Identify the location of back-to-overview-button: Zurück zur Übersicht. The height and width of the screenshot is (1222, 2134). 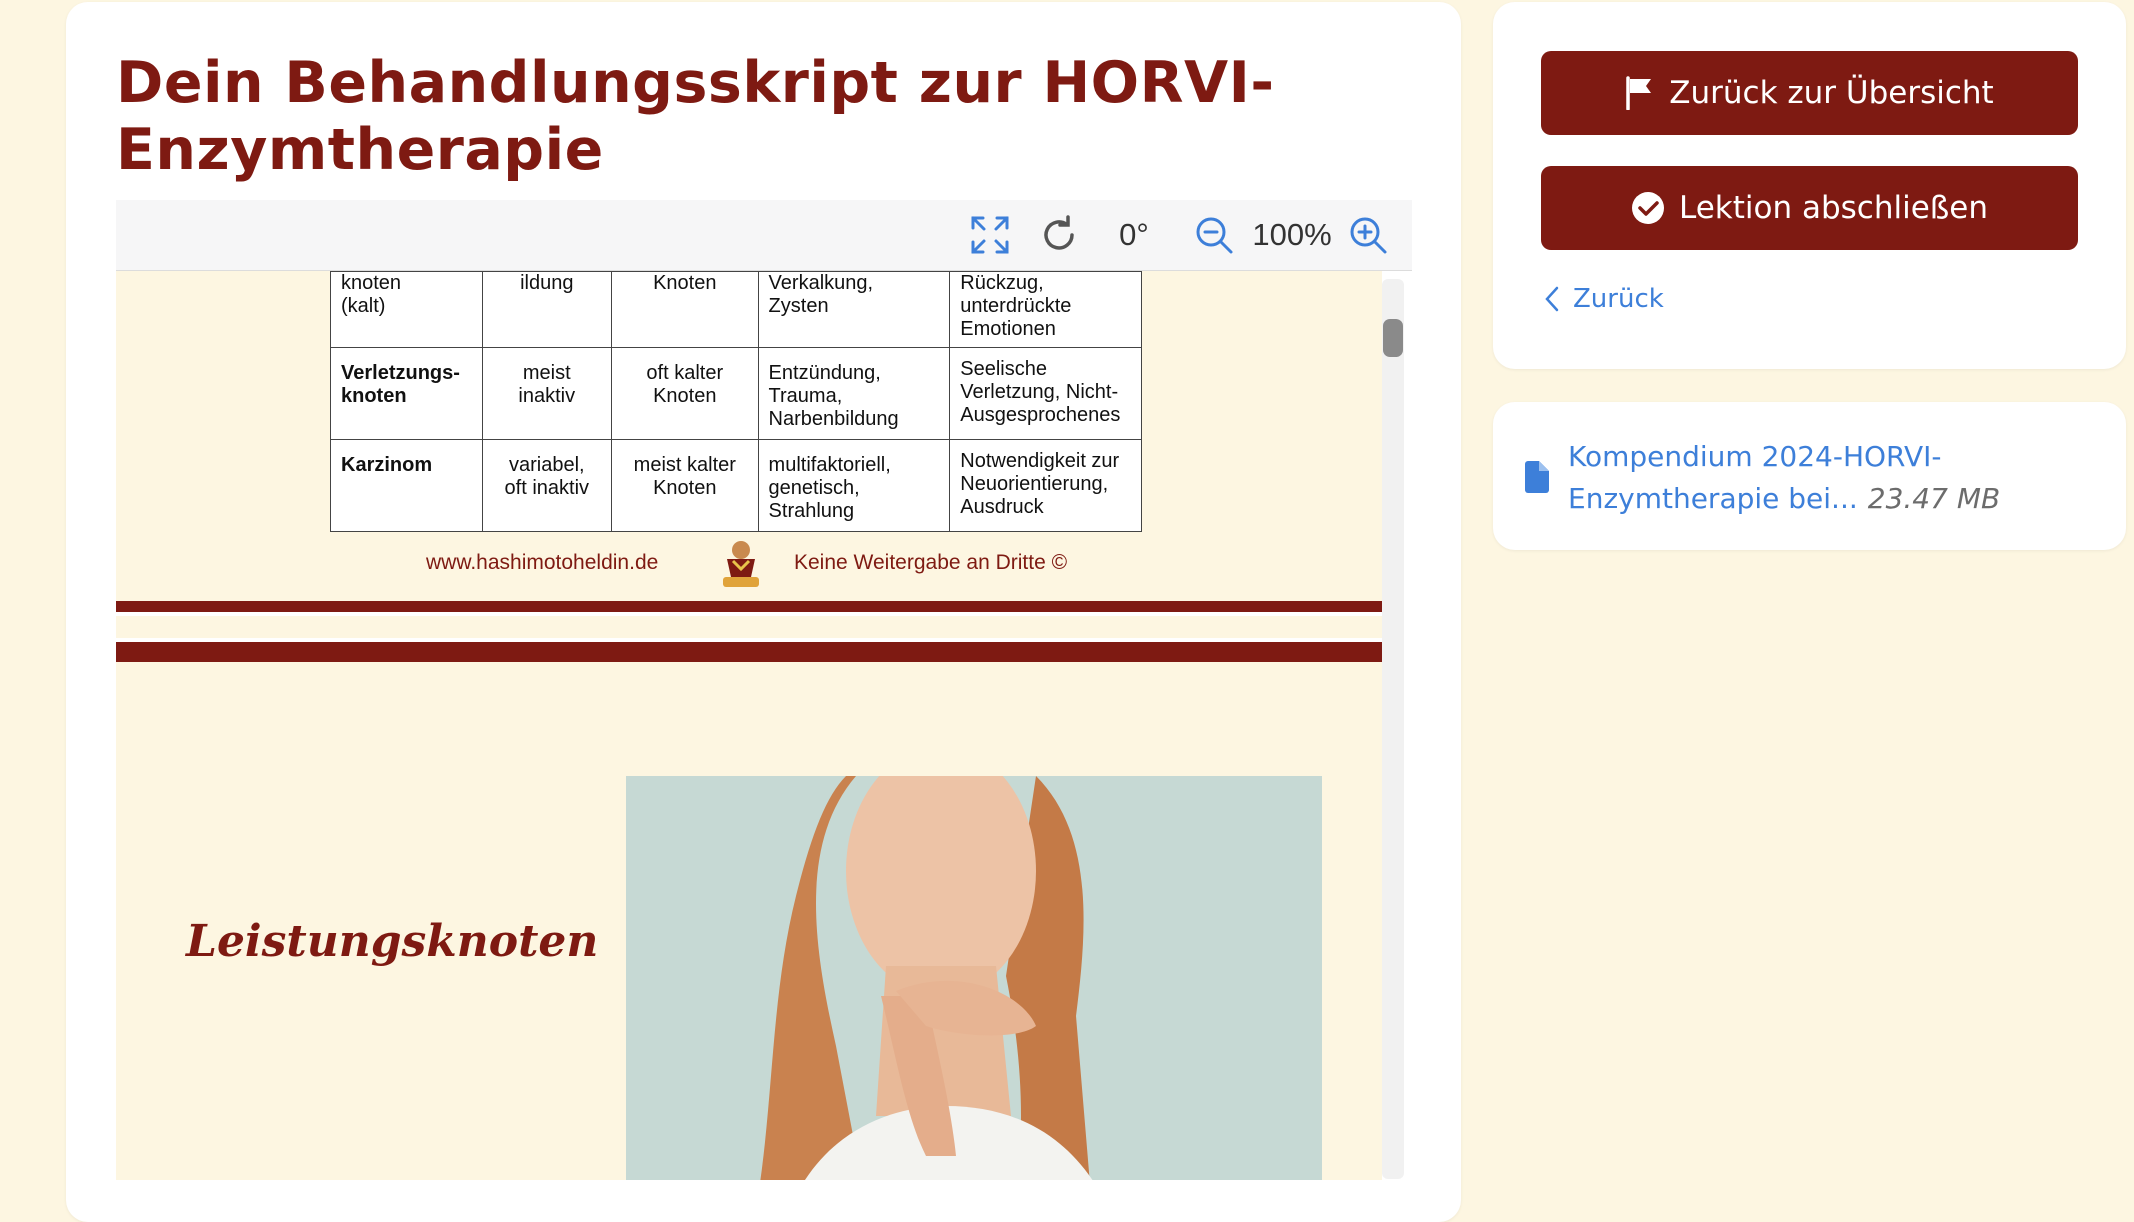
(1809, 93).